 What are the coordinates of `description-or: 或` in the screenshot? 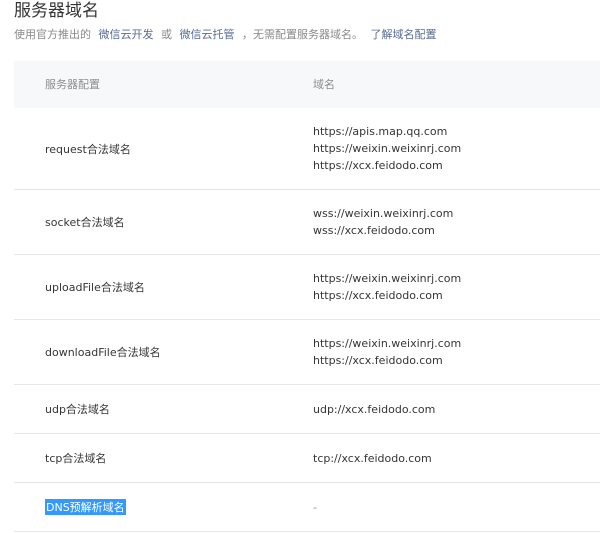 It's located at (166, 34).